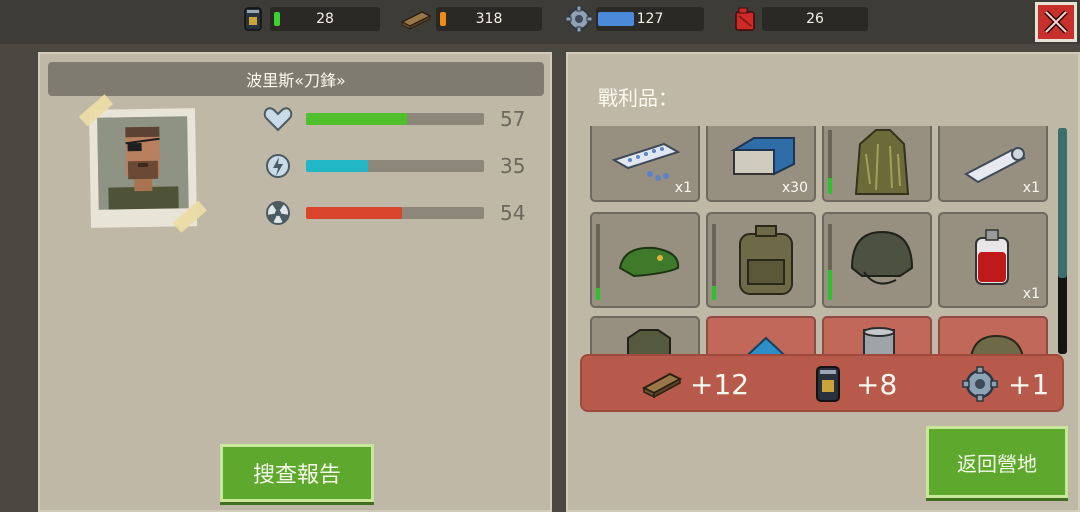 The width and height of the screenshot is (1080, 512). Describe the element at coordinates (815, 19) in the screenshot. I see `resource-gas-value: 26` at that location.